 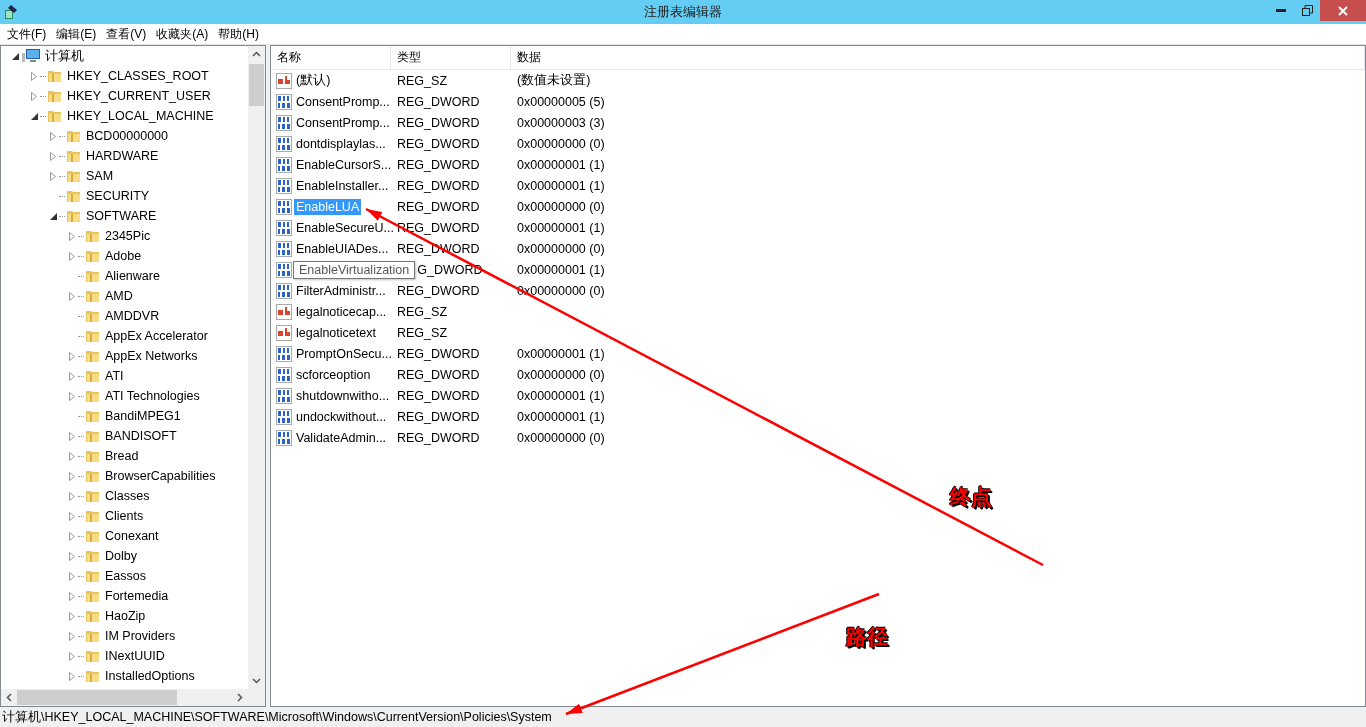 I want to click on tree-item: AMD, so click(x=119, y=296).